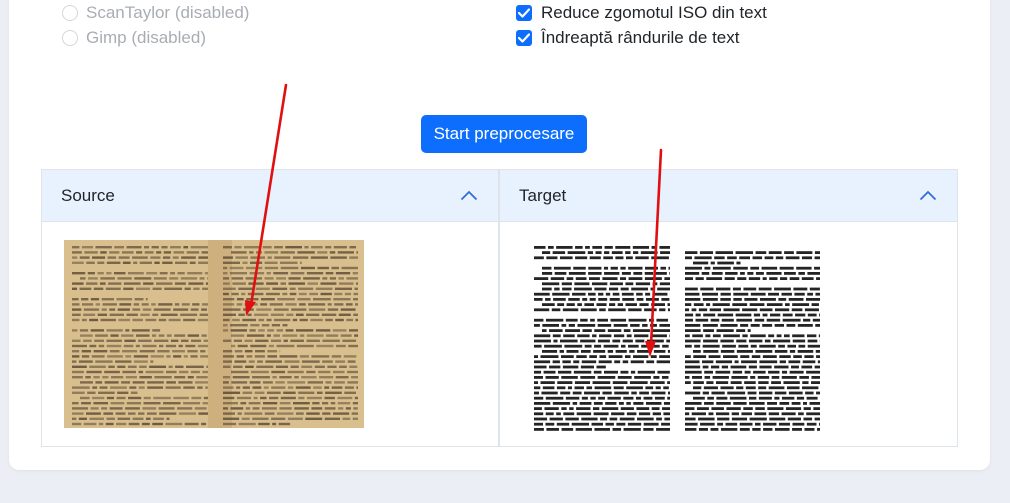 The width and height of the screenshot is (1010, 503). What do you see at coordinates (146, 37) in the screenshot?
I see `option-label: Gimp (disabled)` at bounding box center [146, 37].